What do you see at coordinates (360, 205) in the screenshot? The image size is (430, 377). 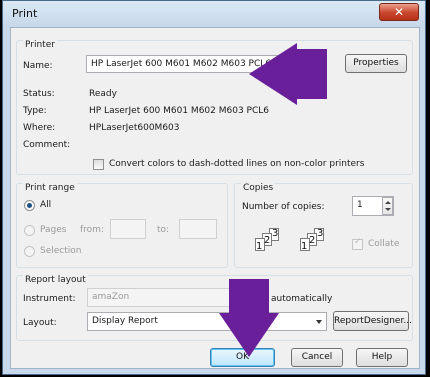 I see `copies-value: 1` at bounding box center [360, 205].